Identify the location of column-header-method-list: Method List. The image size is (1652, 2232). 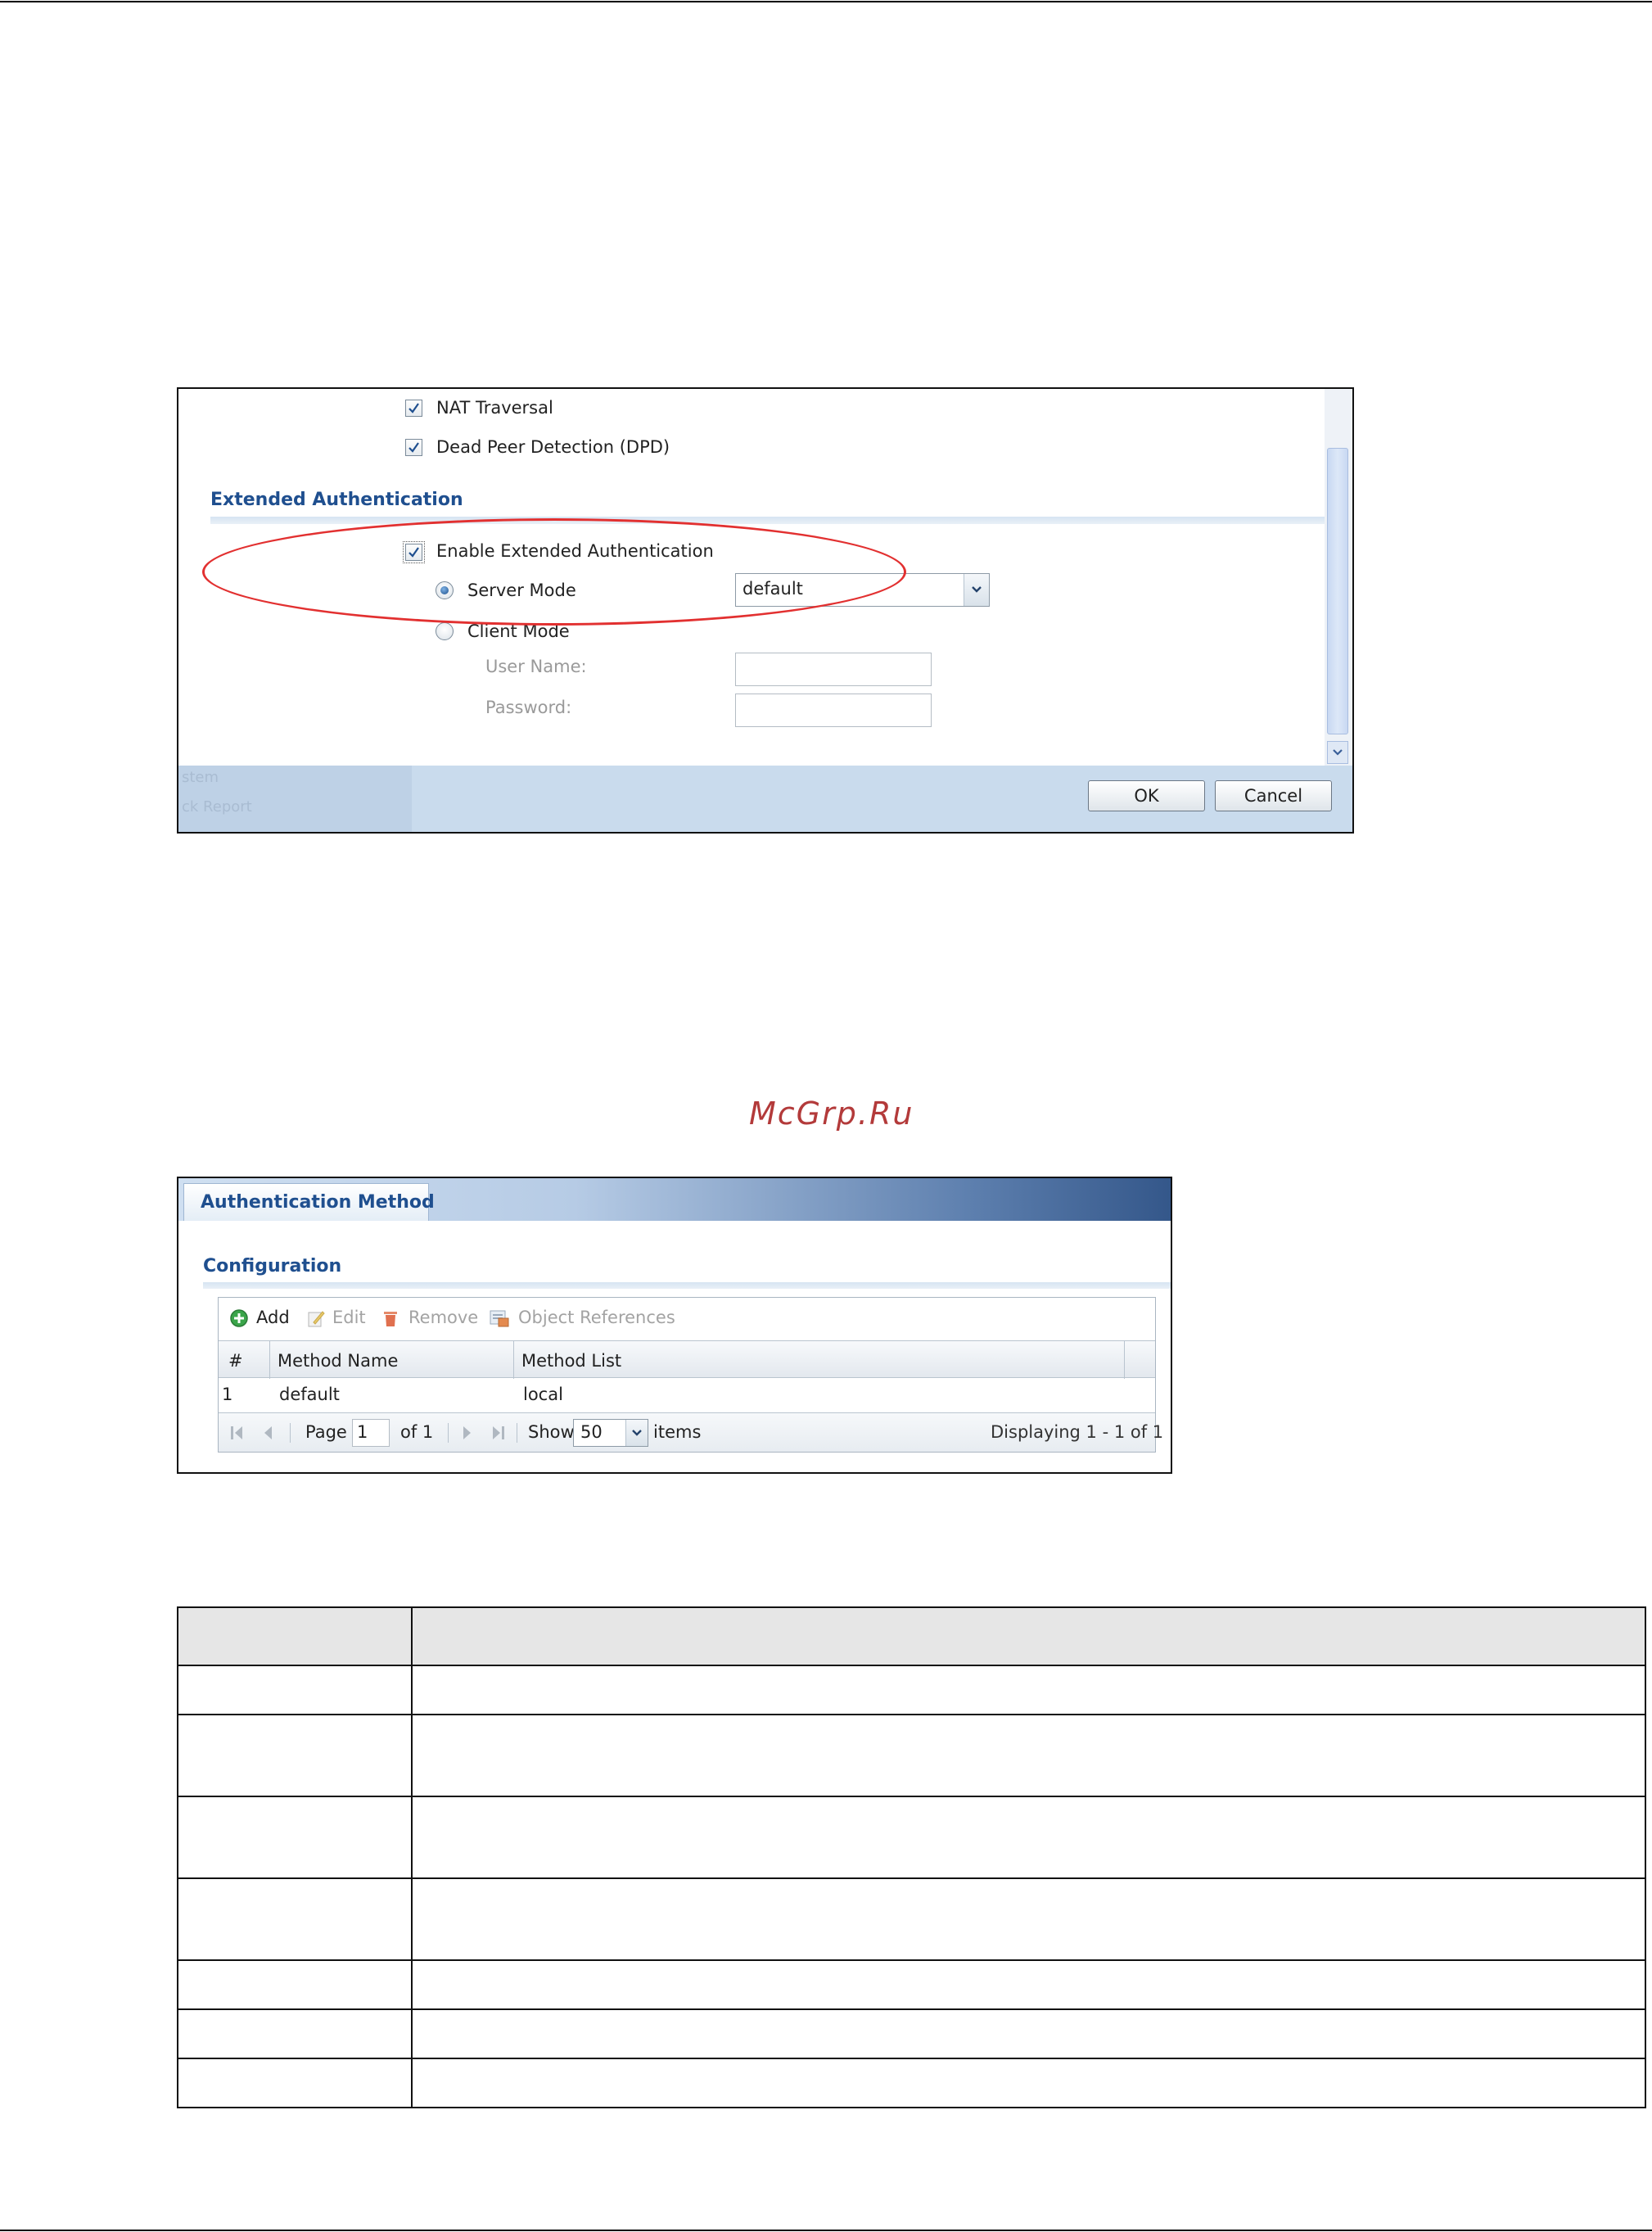
(571, 1361).